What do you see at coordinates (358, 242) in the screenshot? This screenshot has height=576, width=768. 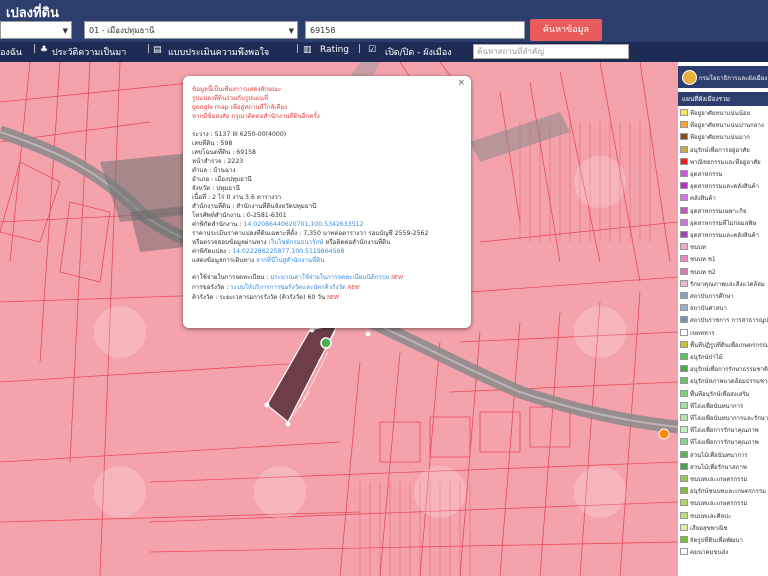 I see `price-check-tail: หรือติดต่อสำนักงานที่ดิน` at bounding box center [358, 242].